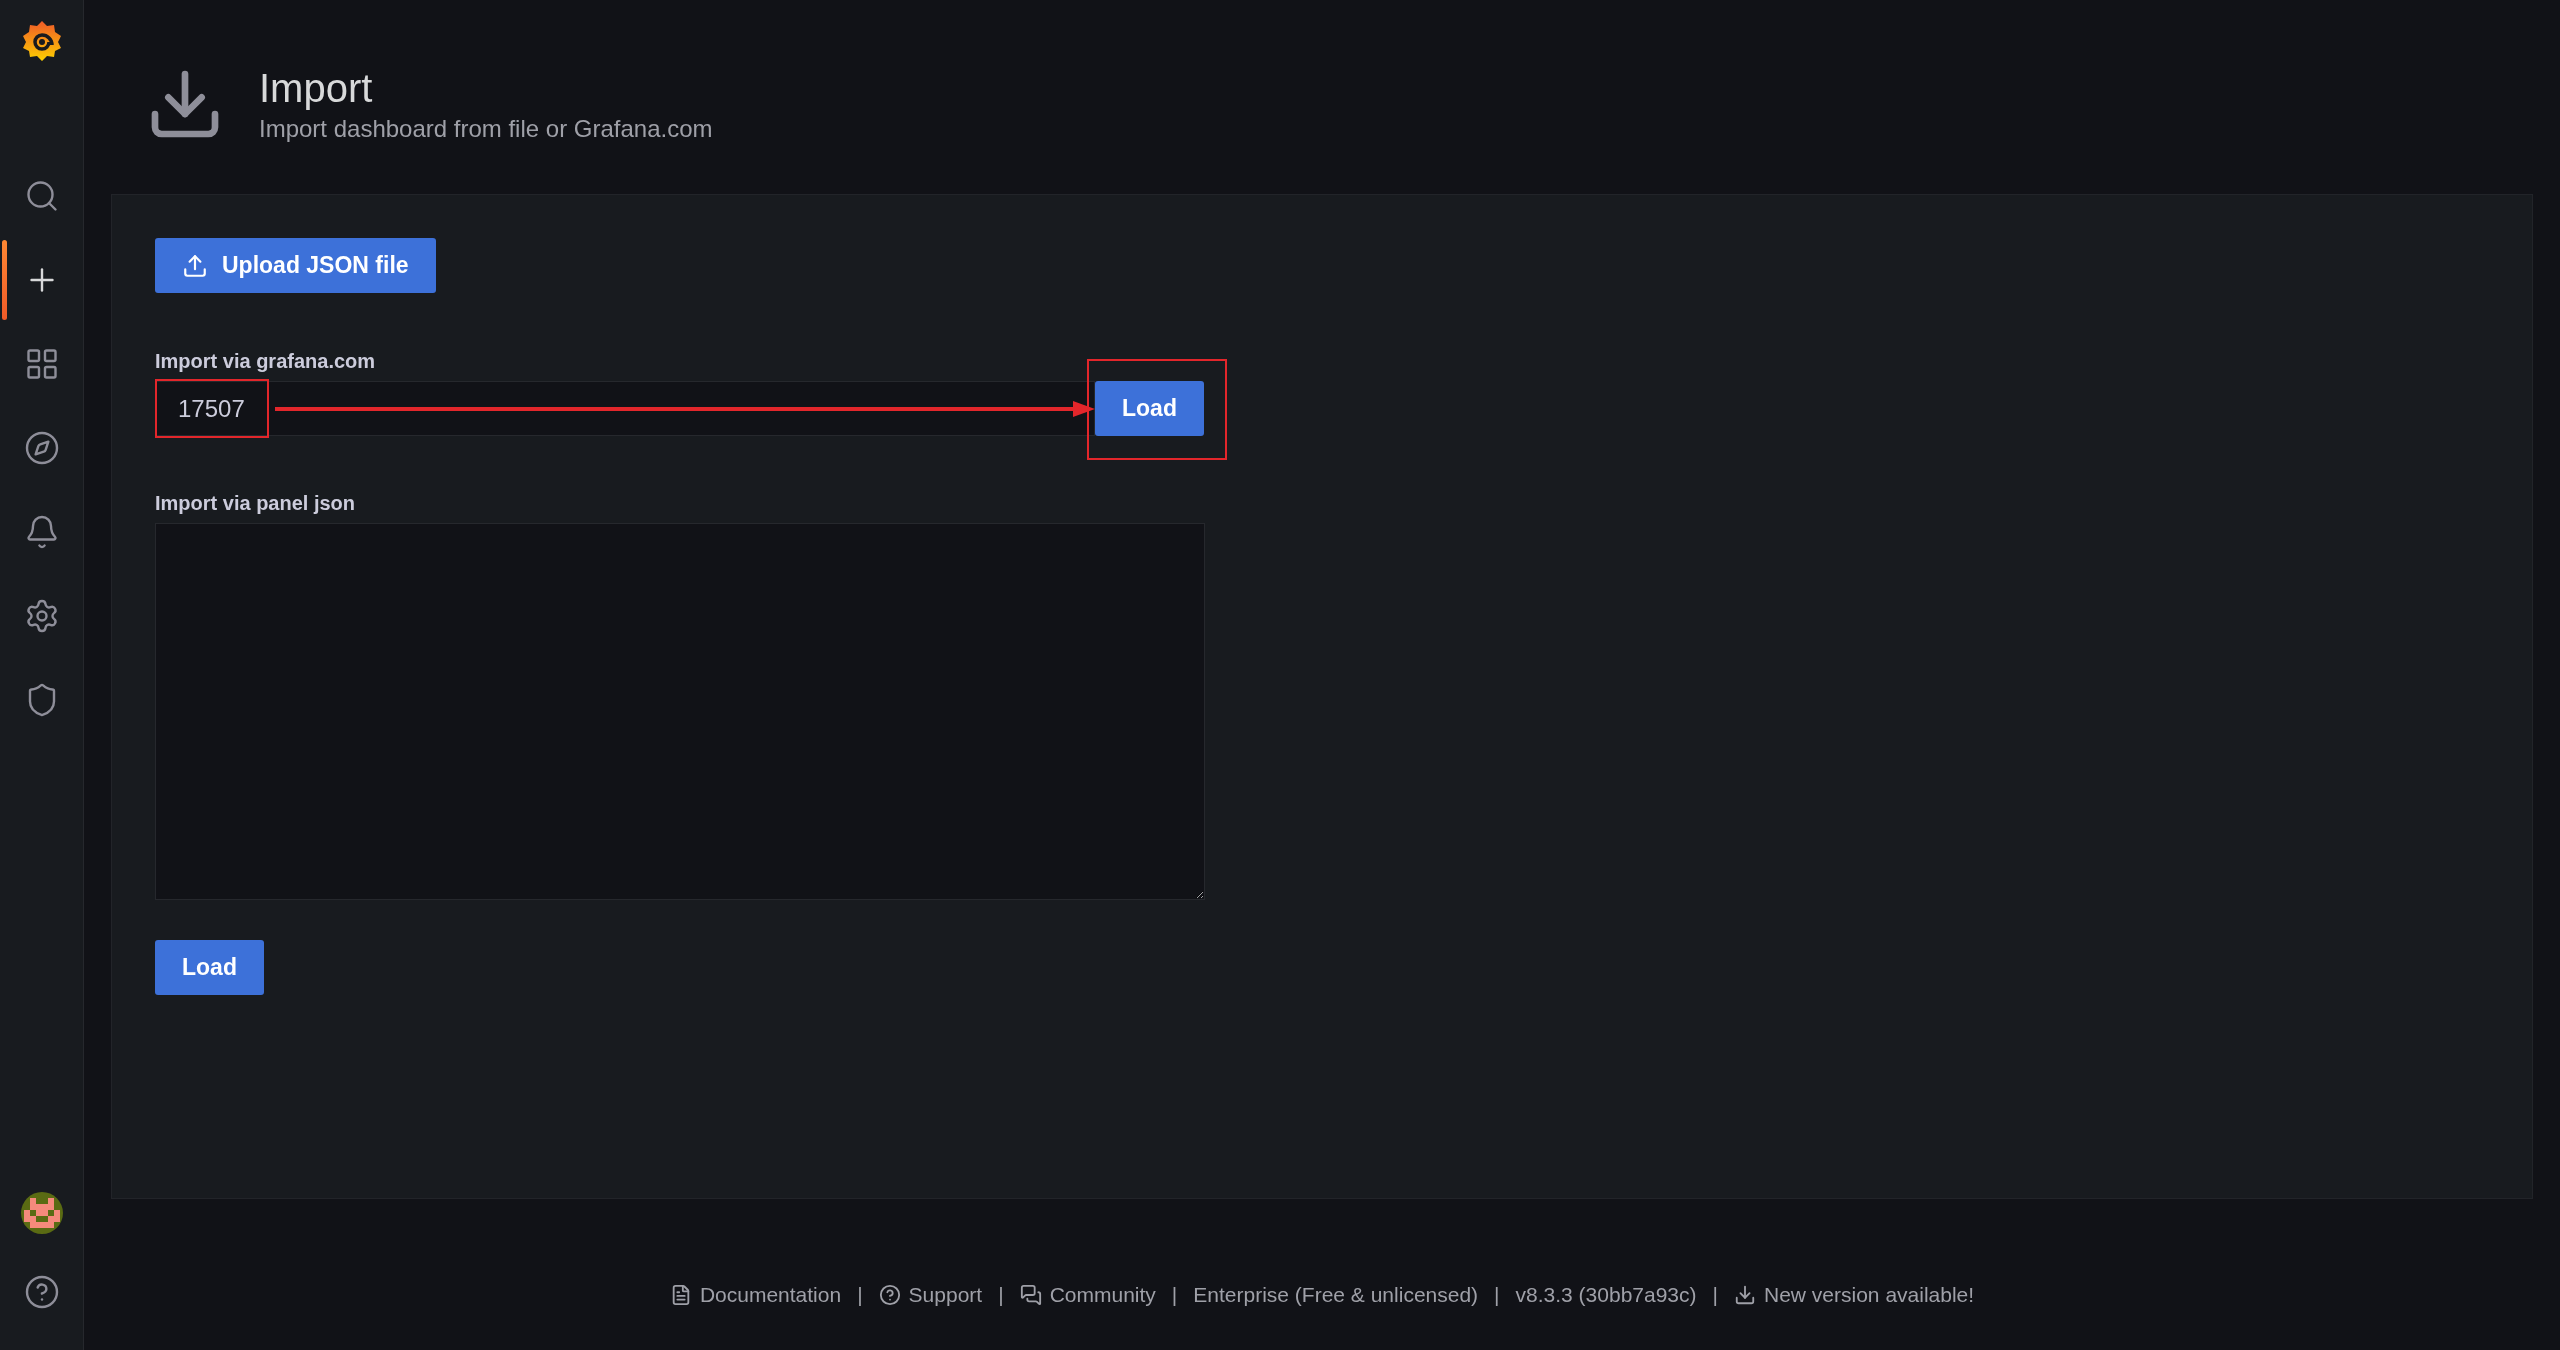 This screenshot has width=2560, height=1350. What do you see at coordinates (41, 448) in the screenshot?
I see `compass-icon` at bounding box center [41, 448].